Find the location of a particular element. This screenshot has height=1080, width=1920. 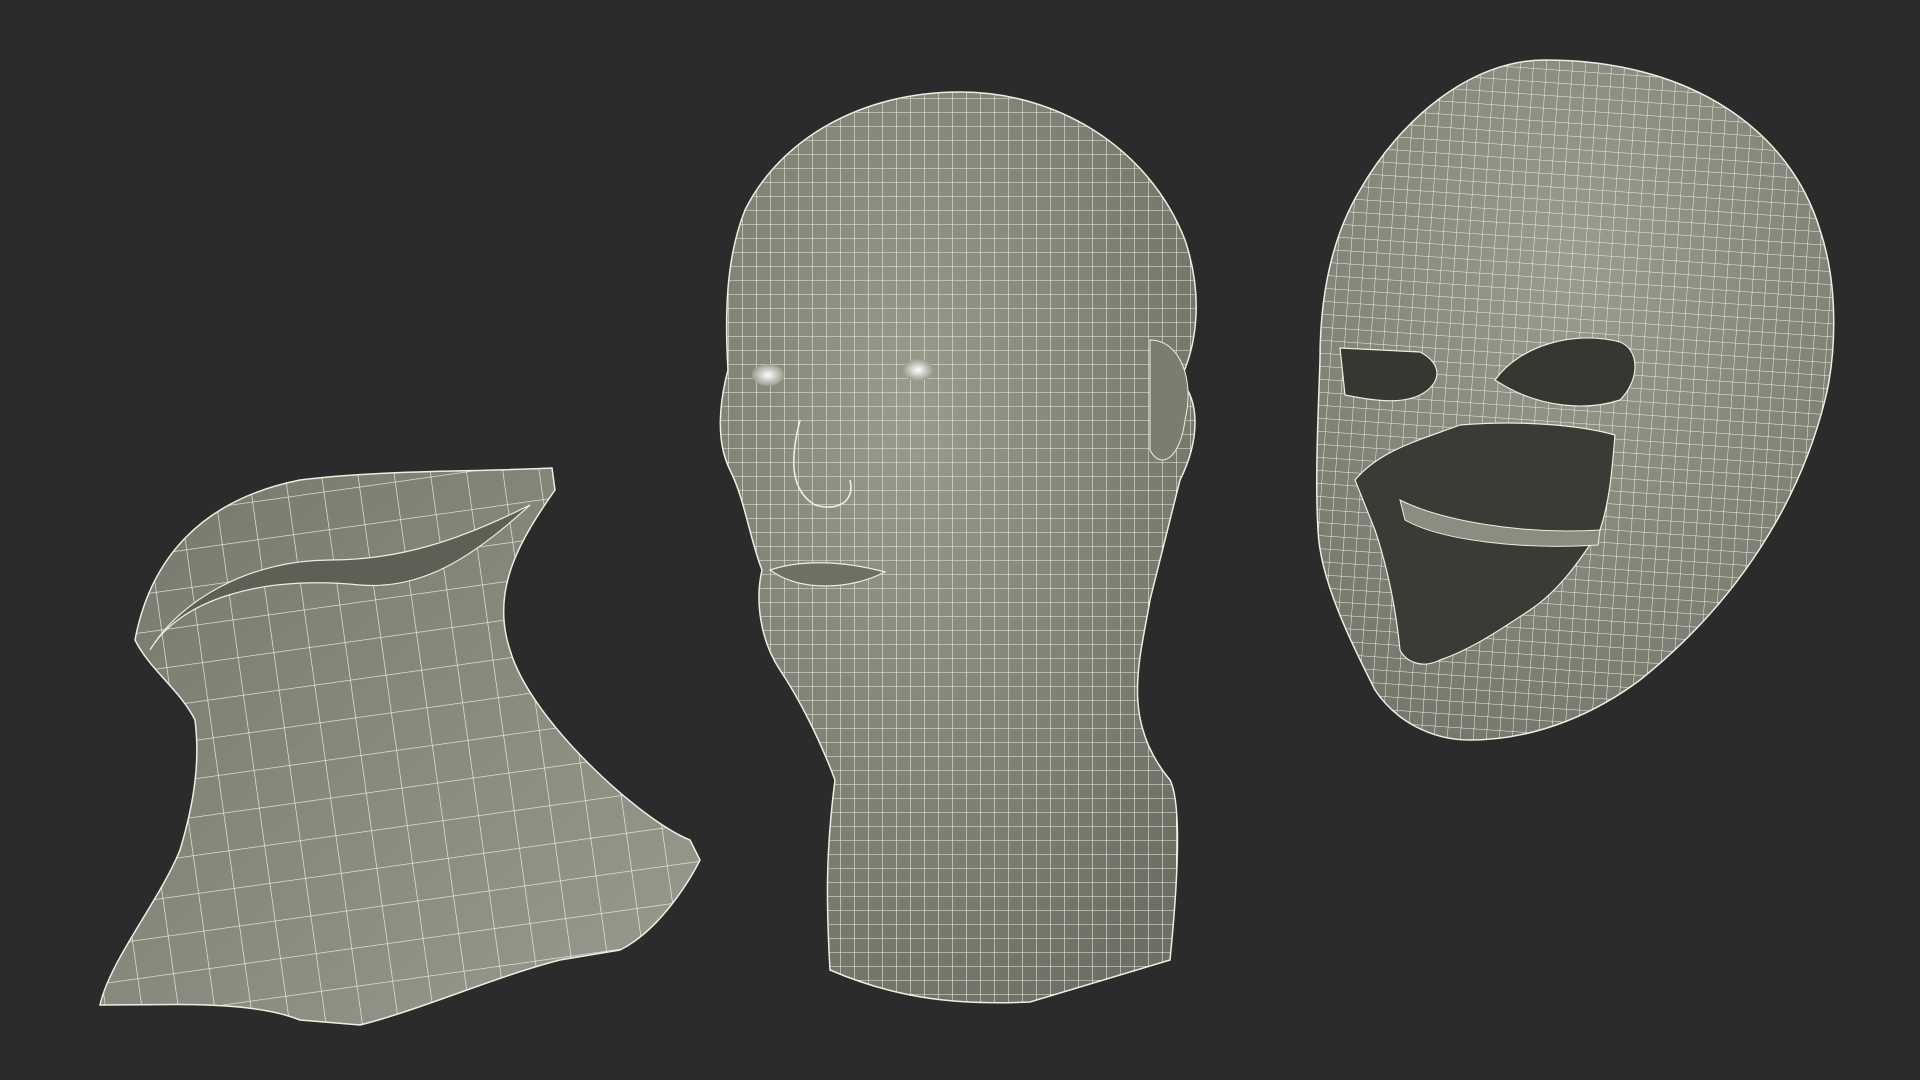

left-eye is located at coordinates (768, 375).